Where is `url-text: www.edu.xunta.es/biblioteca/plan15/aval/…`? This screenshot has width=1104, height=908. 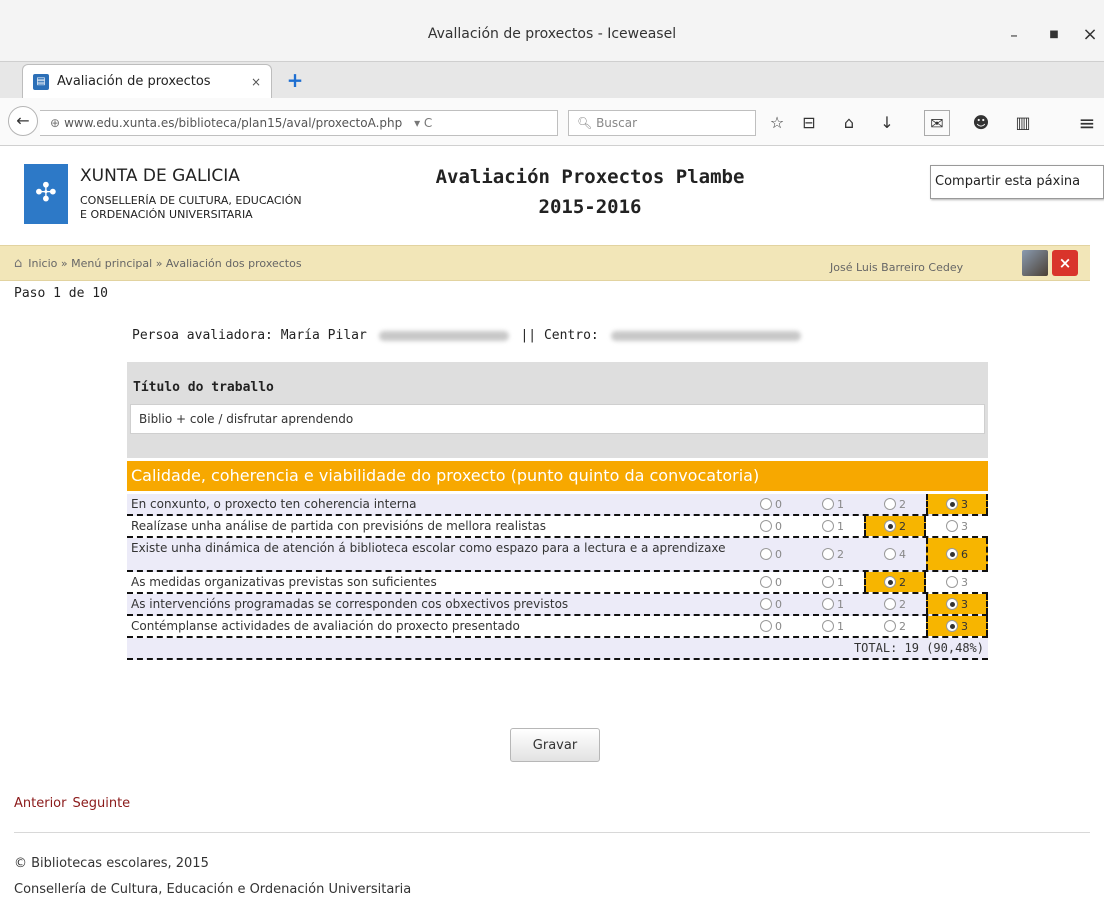 url-text: www.edu.xunta.es/biblioteca/plan15/aval/… is located at coordinates (233, 123).